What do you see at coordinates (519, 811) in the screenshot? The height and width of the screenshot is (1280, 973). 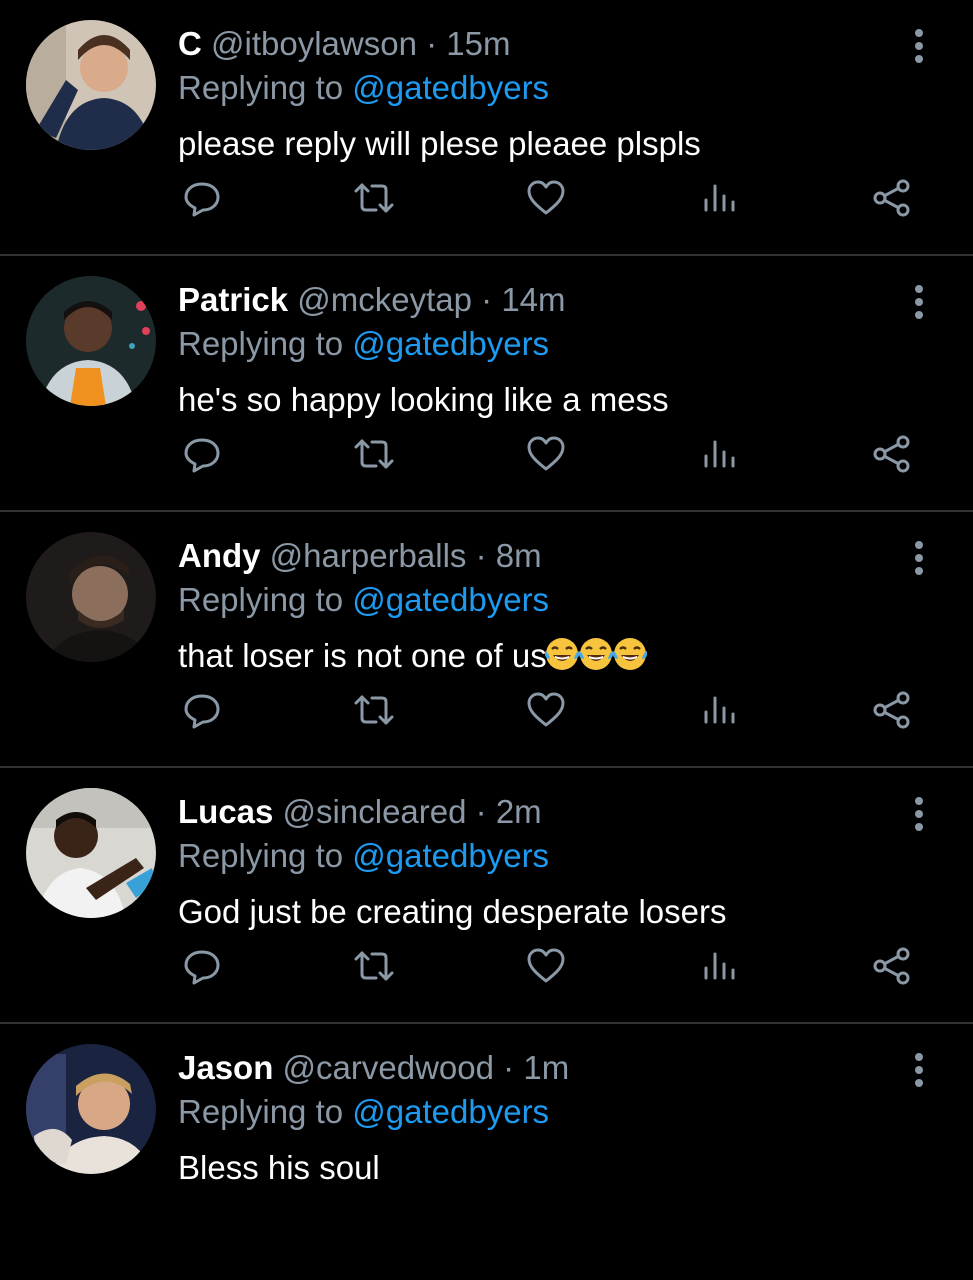 I see `timestamp: 2m` at bounding box center [519, 811].